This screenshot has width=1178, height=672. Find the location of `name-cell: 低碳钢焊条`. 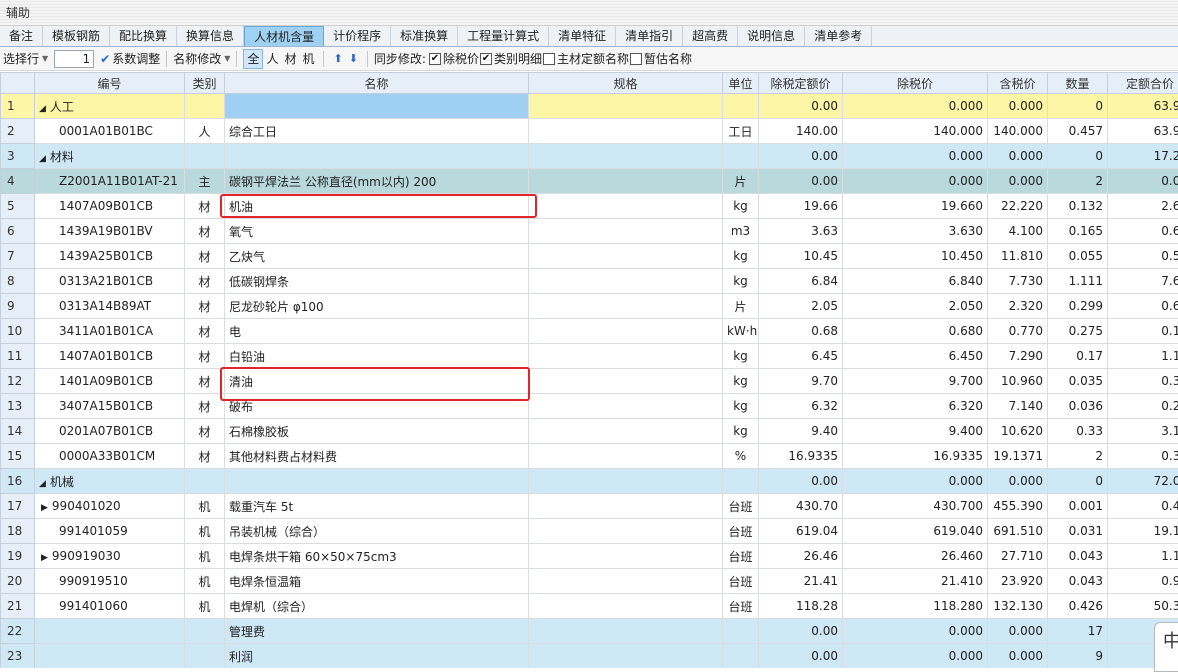

name-cell: 低碳钢焊条 is located at coordinates (377, 281).